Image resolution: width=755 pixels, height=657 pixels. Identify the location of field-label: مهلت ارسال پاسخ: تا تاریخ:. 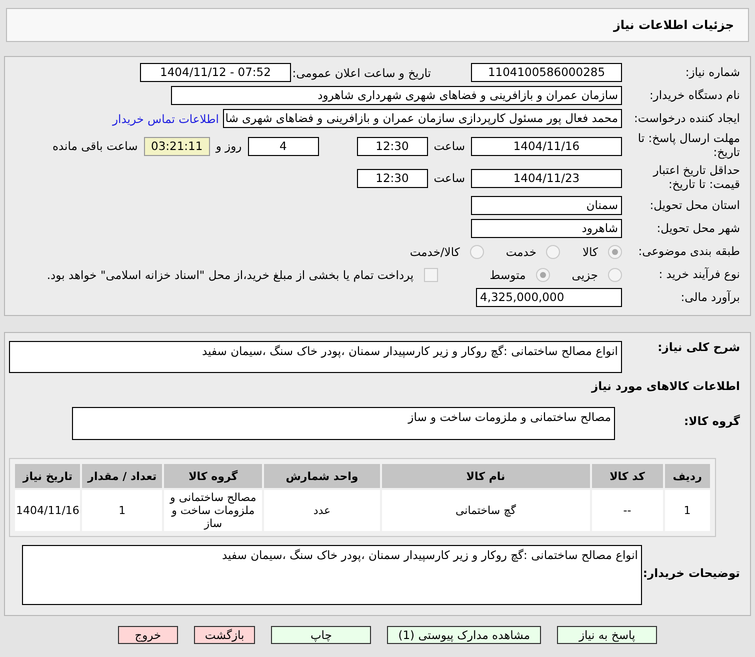
(688, 146).